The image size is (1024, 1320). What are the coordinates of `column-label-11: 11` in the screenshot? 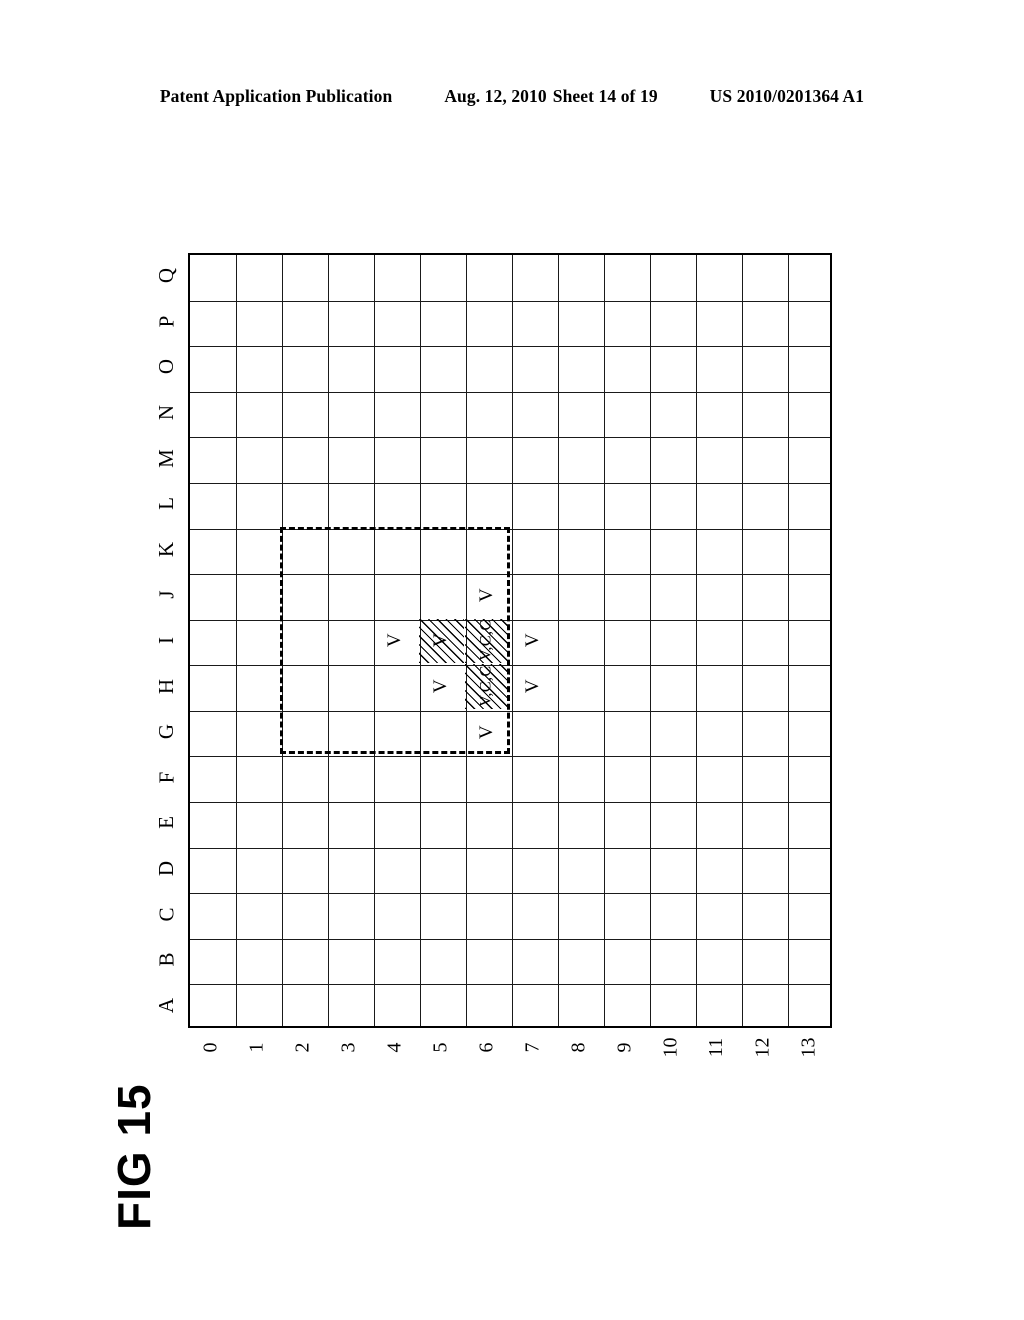 It's located at (717, 1054).